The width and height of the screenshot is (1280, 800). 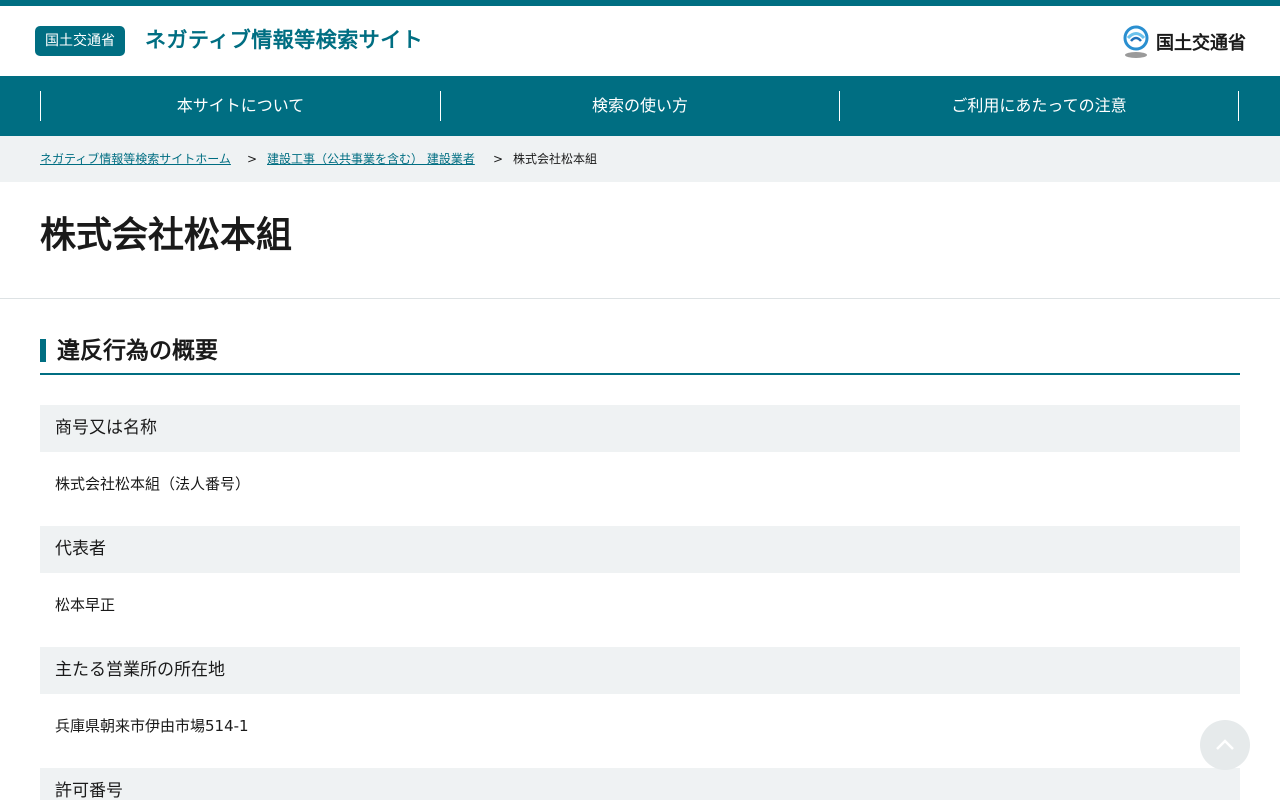 I want to click on breadcrumb-home-link: ネガティブ情報等検索サイトホーム, so click(x=135, y=159).